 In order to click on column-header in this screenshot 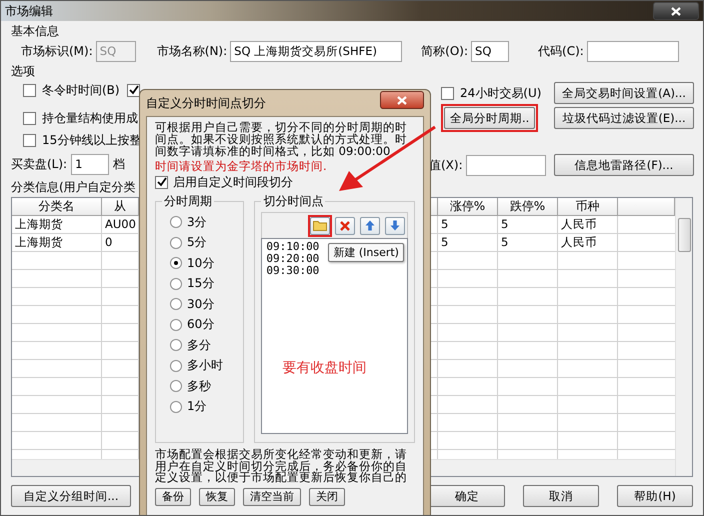, I will do `click(646, 207)`.